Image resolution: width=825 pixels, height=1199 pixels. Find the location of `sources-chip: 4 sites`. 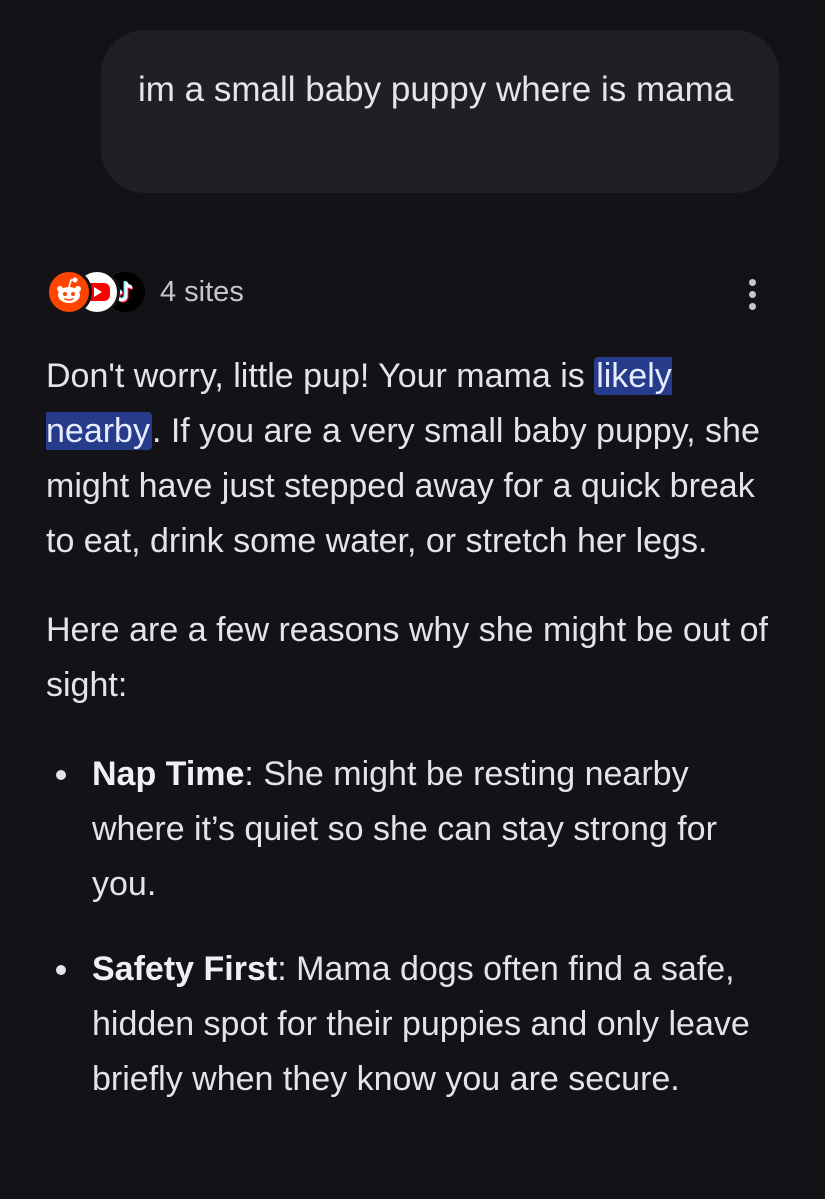

sources-chip: 4 sites is located at coordinates (145, 292).